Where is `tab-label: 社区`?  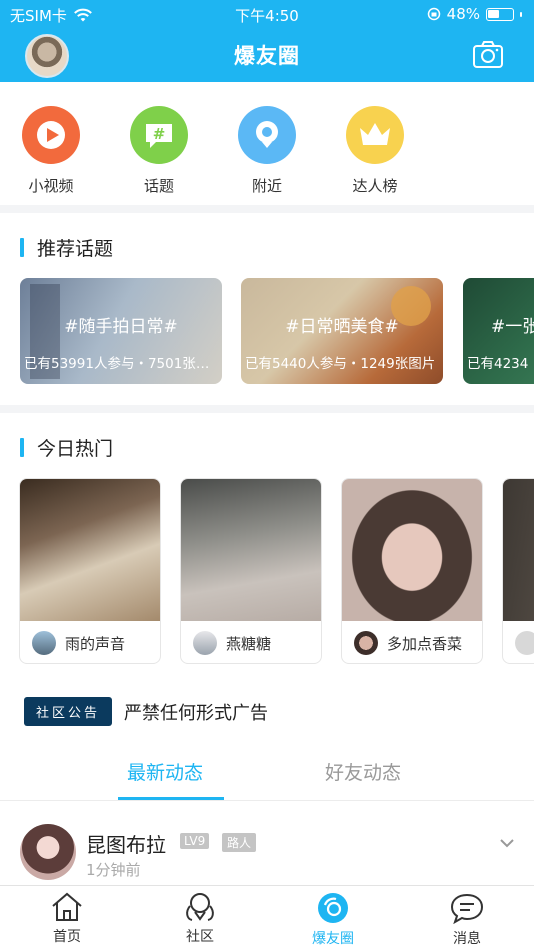
tab-label: 社区 is located at coordinates (200, 937).